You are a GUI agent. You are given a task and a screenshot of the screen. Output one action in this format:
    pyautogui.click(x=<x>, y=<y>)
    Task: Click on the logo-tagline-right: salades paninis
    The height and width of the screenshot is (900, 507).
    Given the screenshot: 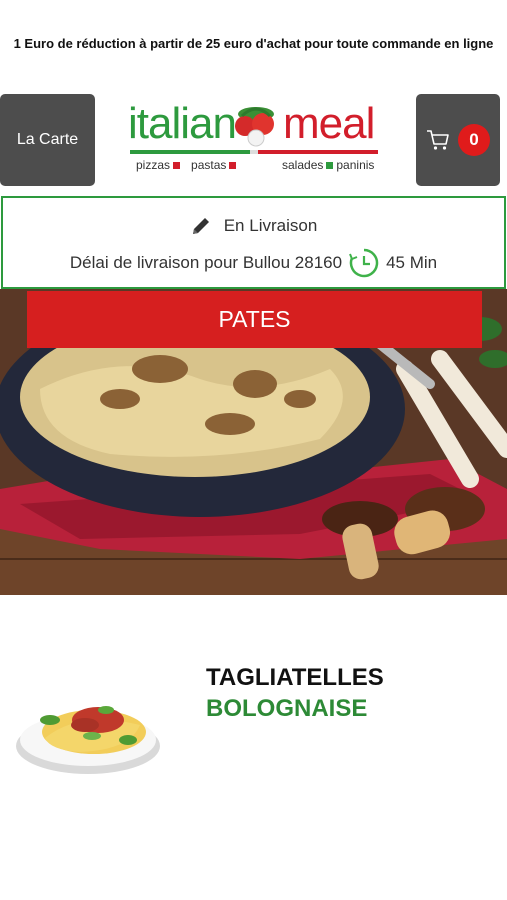 What is the action you would take?
    pyautogui.click(x=328, y=165)
    